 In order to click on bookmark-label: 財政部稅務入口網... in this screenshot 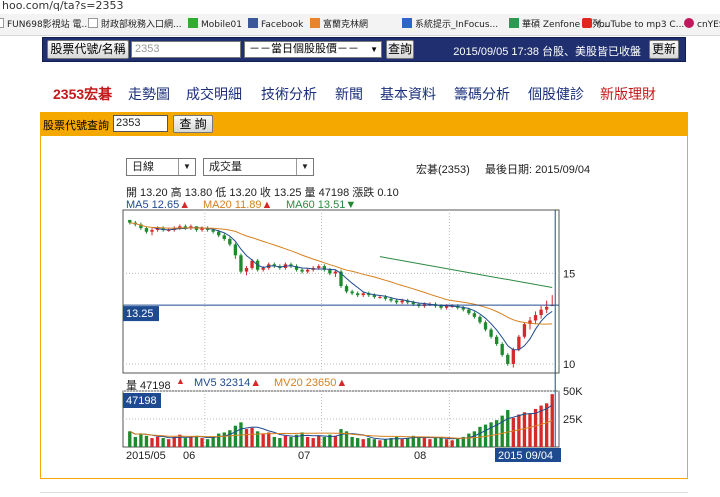, I will do `click(141, 25)`.